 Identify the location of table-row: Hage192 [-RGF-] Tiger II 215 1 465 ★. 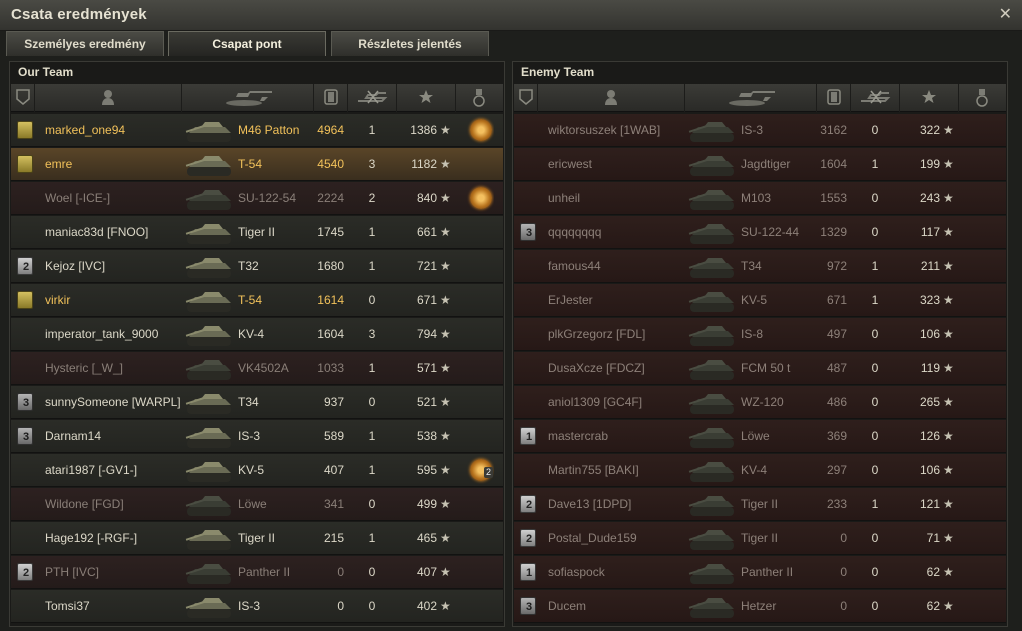
(257, 538).